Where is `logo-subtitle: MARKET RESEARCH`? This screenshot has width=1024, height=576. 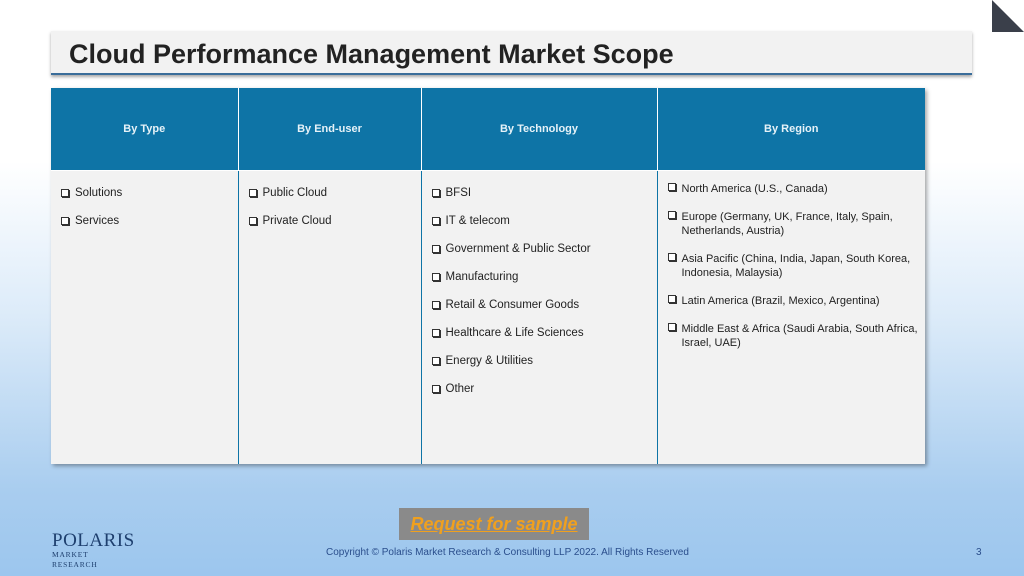 logo-subtitle: MARKET RESEARCH is located at coordinates (75, 559).